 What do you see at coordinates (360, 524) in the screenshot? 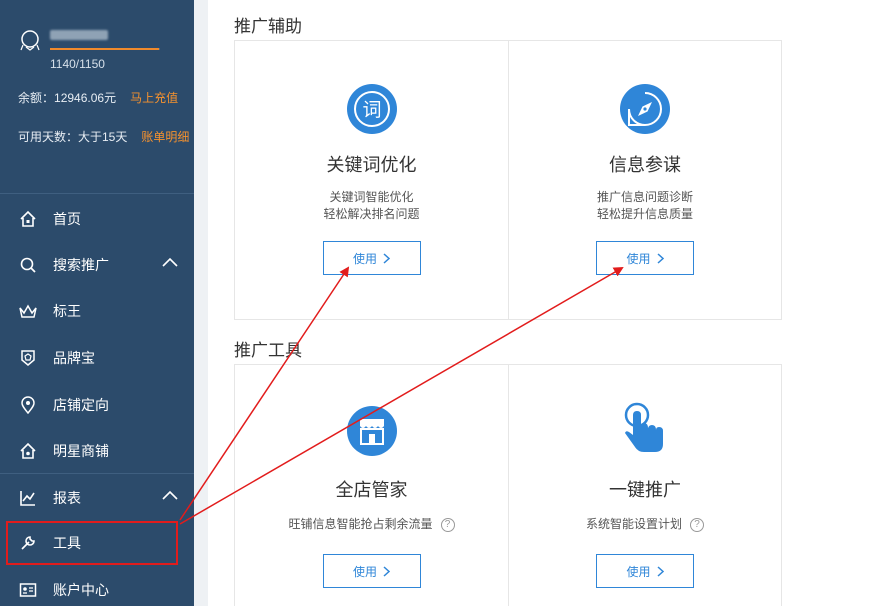
I see `card-desc-line: 旺铺信息智能抢占剩余流量` at bounding box center [360, 524].